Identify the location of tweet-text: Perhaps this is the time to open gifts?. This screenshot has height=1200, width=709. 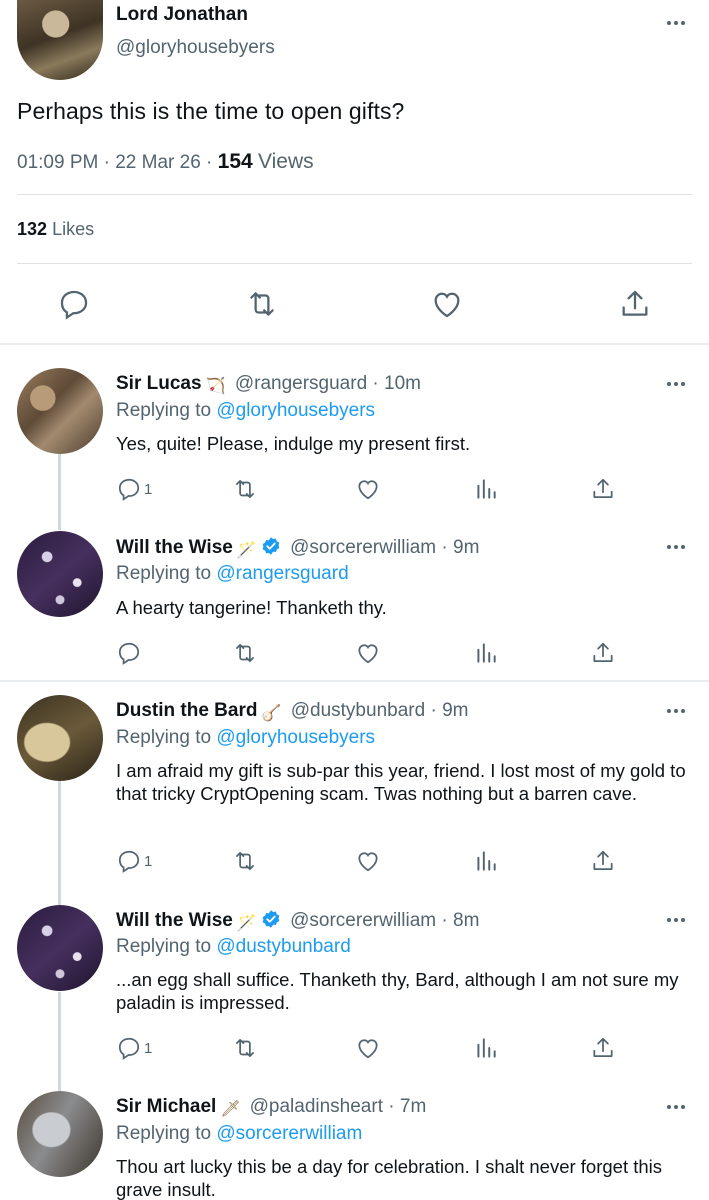
(211, 111).